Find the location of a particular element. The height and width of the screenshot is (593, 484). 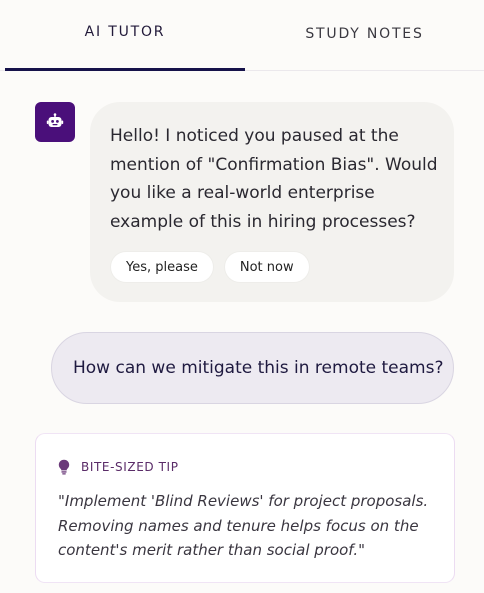

lightbulb-icon is located at coordinates (64, 467).